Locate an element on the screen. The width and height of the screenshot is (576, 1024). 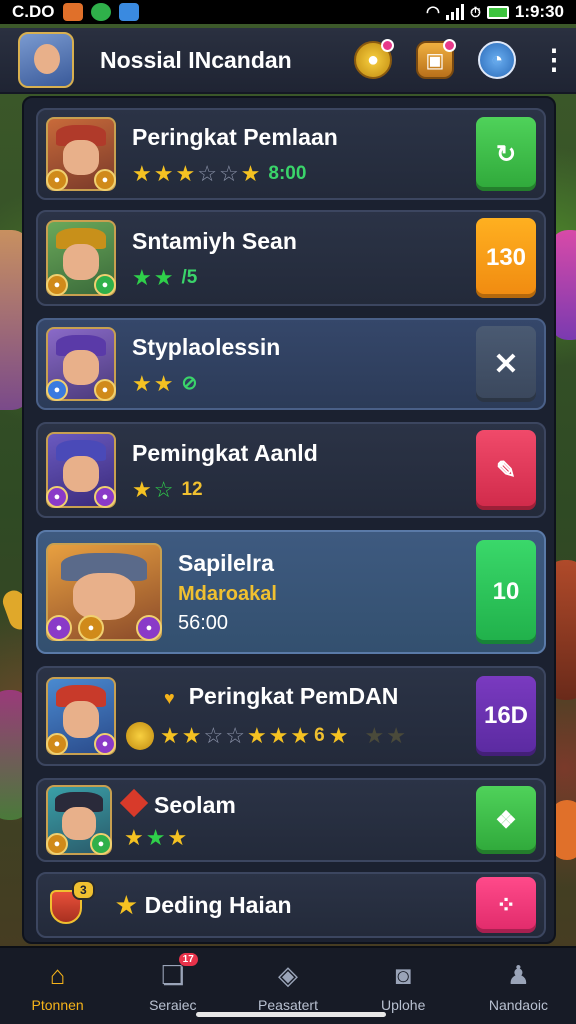
stack-button: ❖ is located at coordinates (506, 820).